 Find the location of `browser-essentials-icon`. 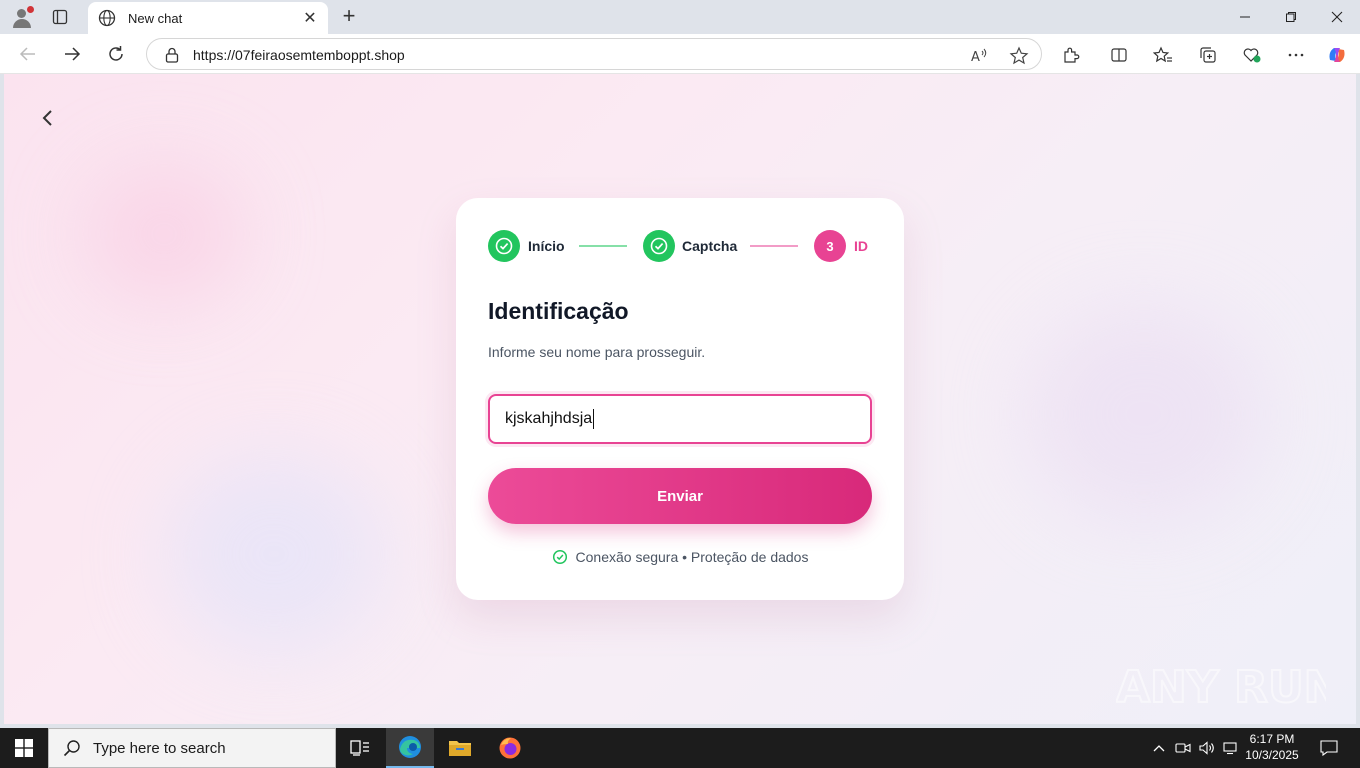

browser-essentials-icon is located at coordinates (1252, 55).